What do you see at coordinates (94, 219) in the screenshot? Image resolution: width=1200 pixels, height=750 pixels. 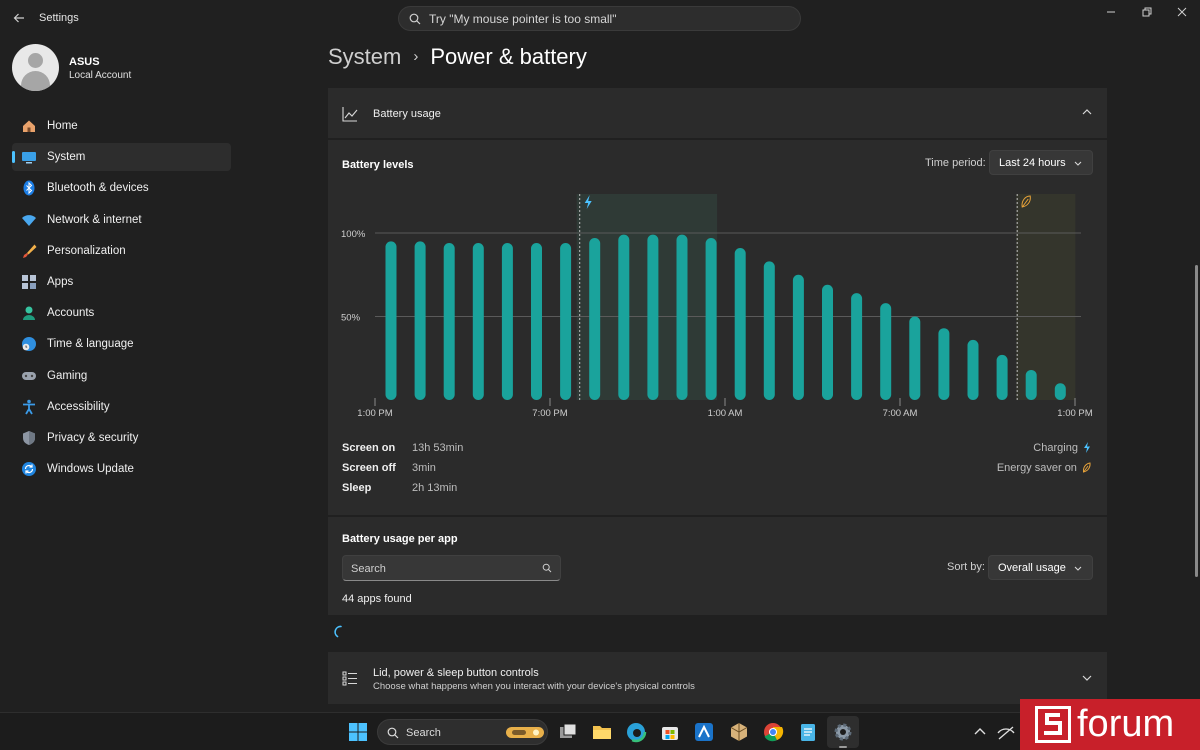 I see `sidebar-item-label: Network & internet` at bounding box center [94, 219].